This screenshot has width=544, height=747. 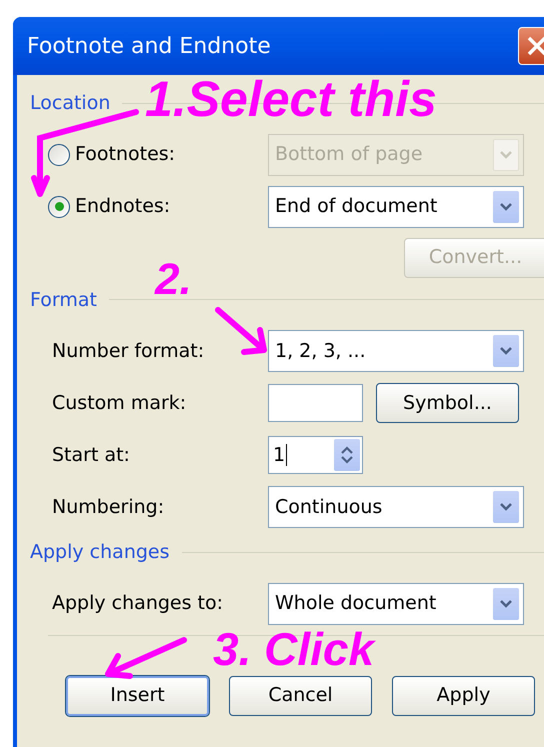 What do you see at coordinates (291, 99) in the screenshot?
I see `handwritten-note: 1.Select this` at bounding box center [291, 99].